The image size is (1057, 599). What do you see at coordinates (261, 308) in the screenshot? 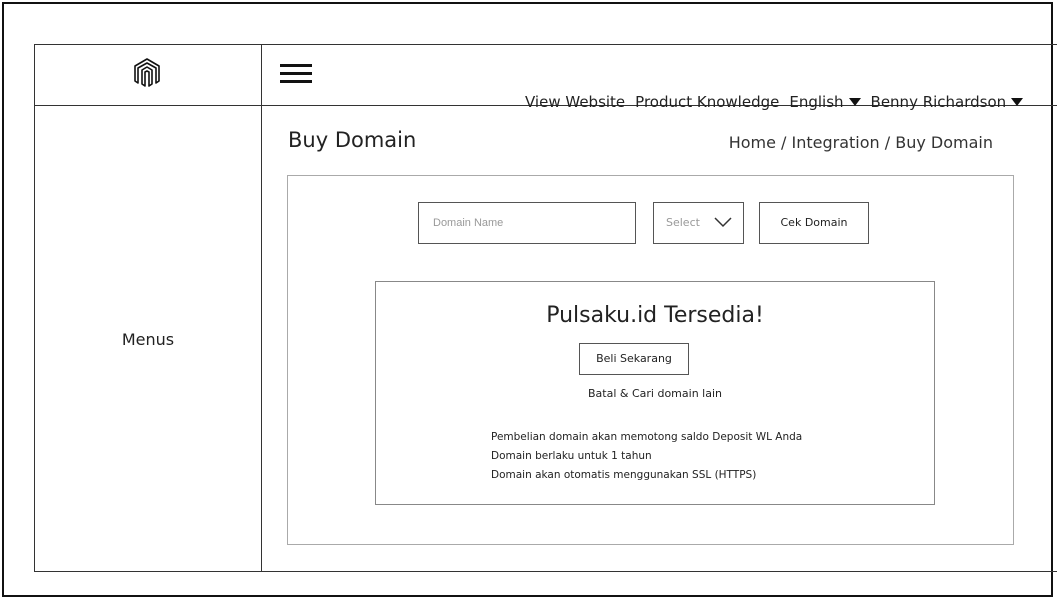
I see `sidebar-divider` at bounding box center [261, 308].